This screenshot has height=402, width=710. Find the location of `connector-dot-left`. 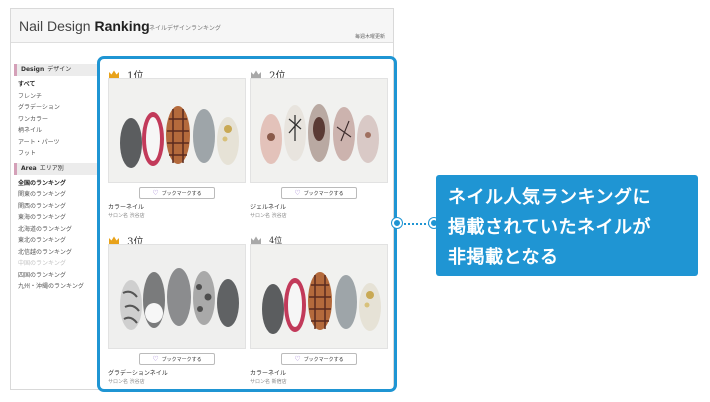

connector-dot-left is located at coordinates (397, 223).